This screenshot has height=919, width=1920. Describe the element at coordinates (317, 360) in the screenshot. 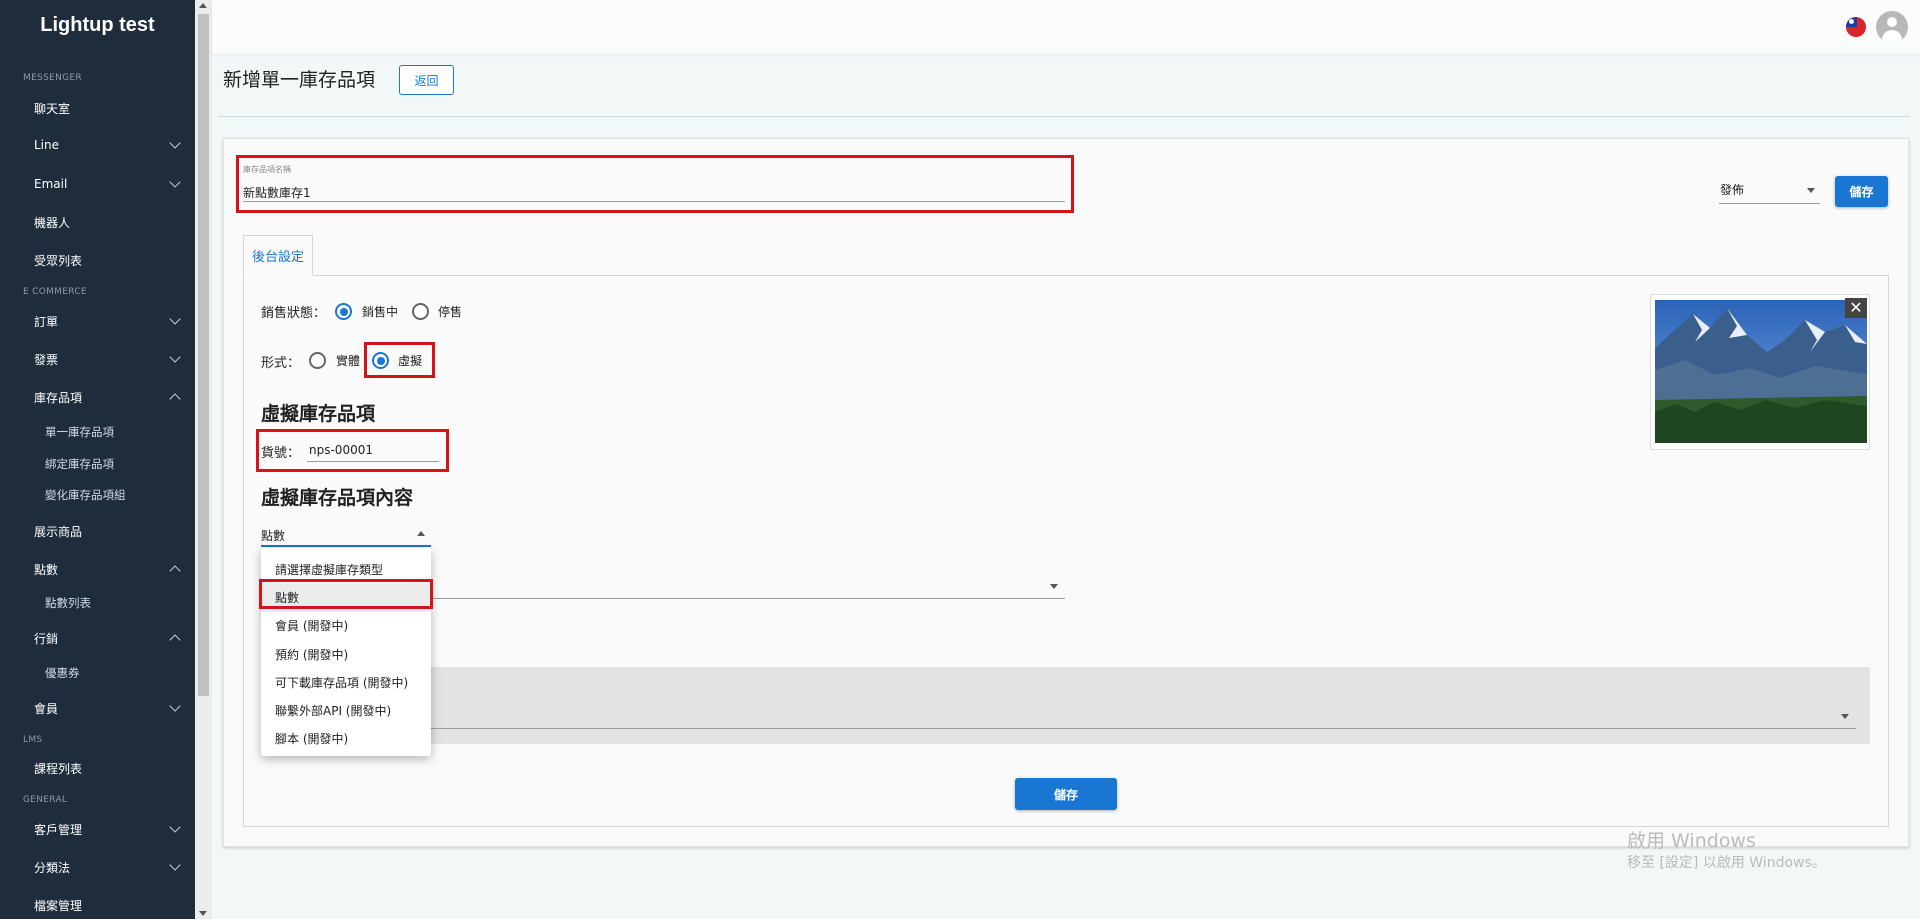

I see `radio-physical` at that location.